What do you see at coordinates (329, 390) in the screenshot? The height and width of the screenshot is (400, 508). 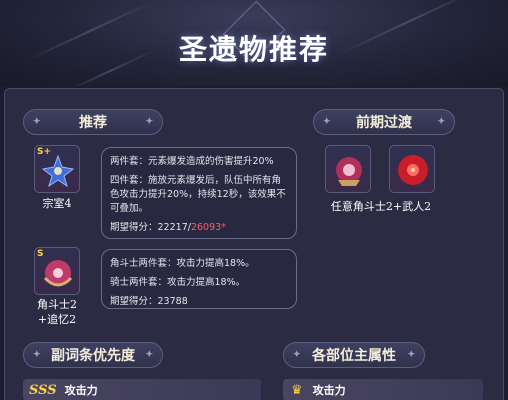 I see `main-stat-label: 攻击力` at bounding box center [329, 390].